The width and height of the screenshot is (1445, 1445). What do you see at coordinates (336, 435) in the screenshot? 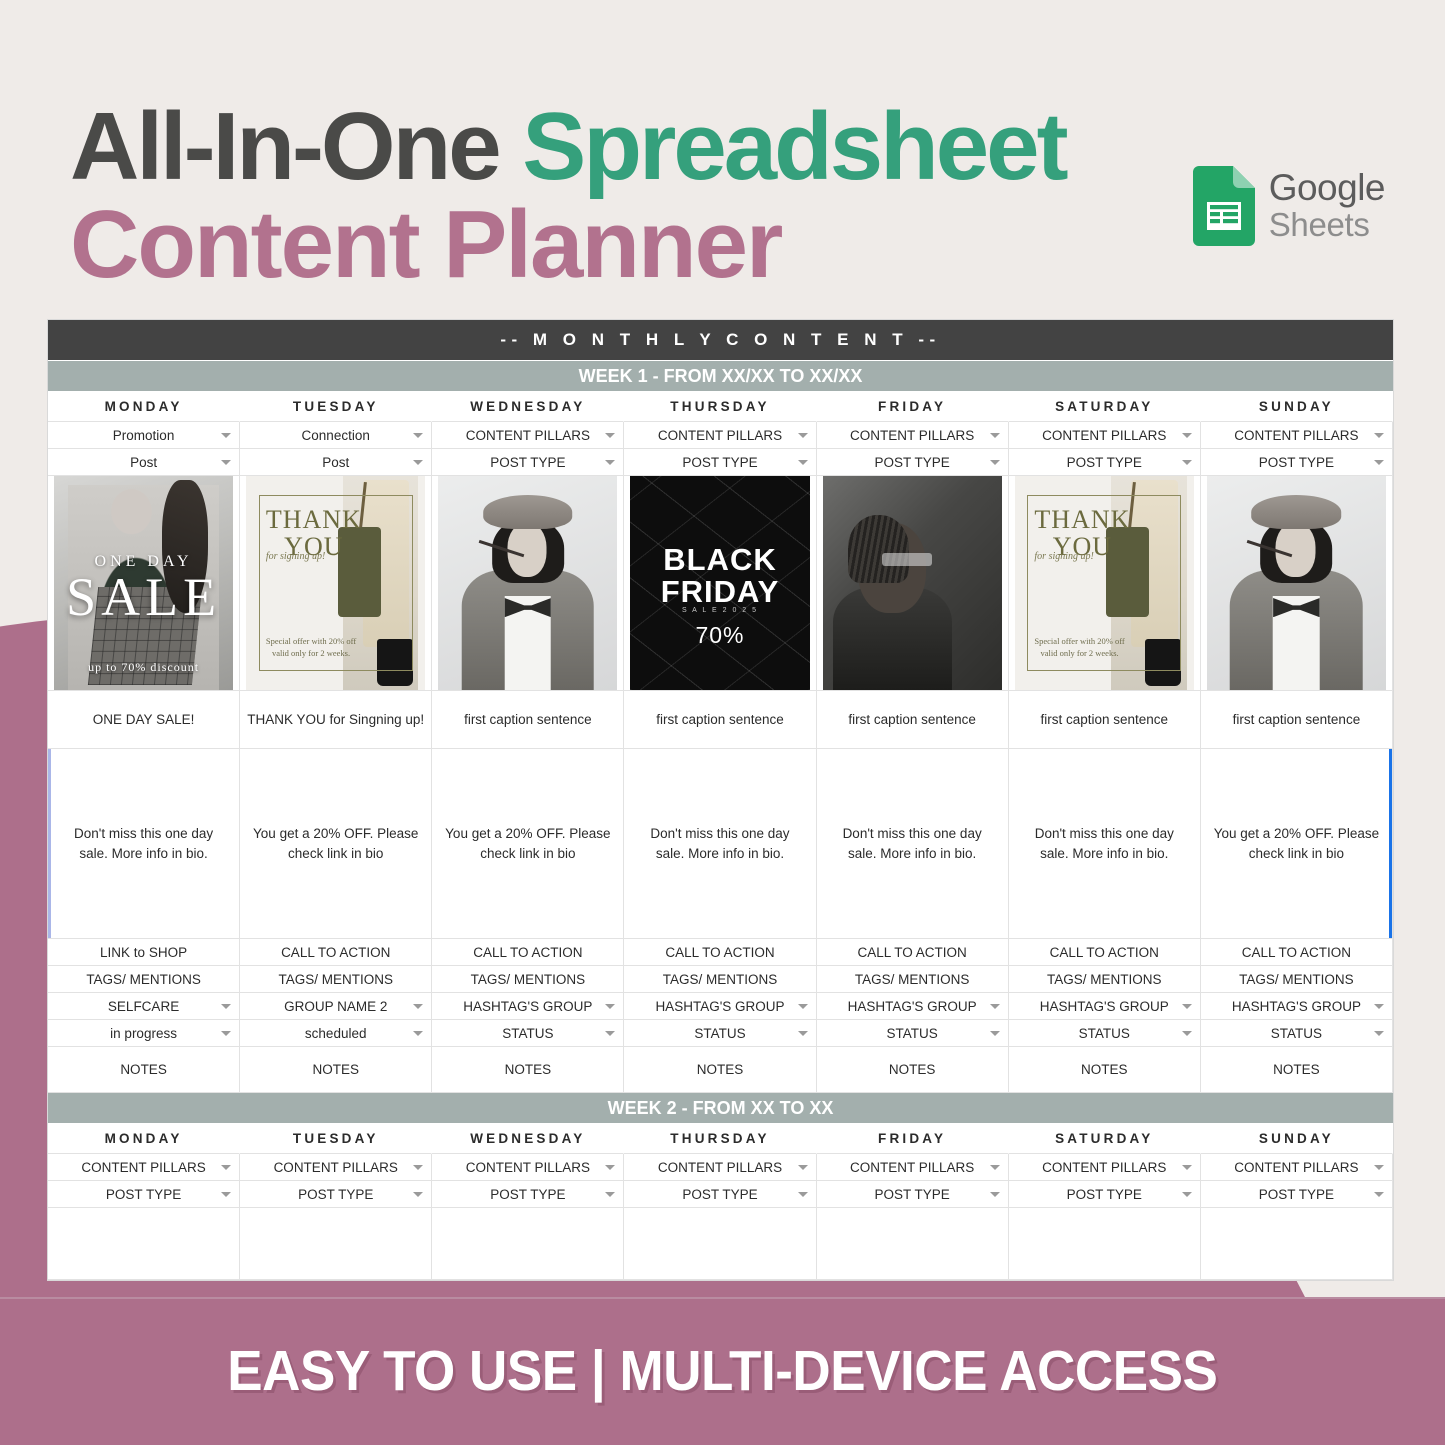
I see `content-pillar-dropdown: Connection` at bounding box center [336, 435].